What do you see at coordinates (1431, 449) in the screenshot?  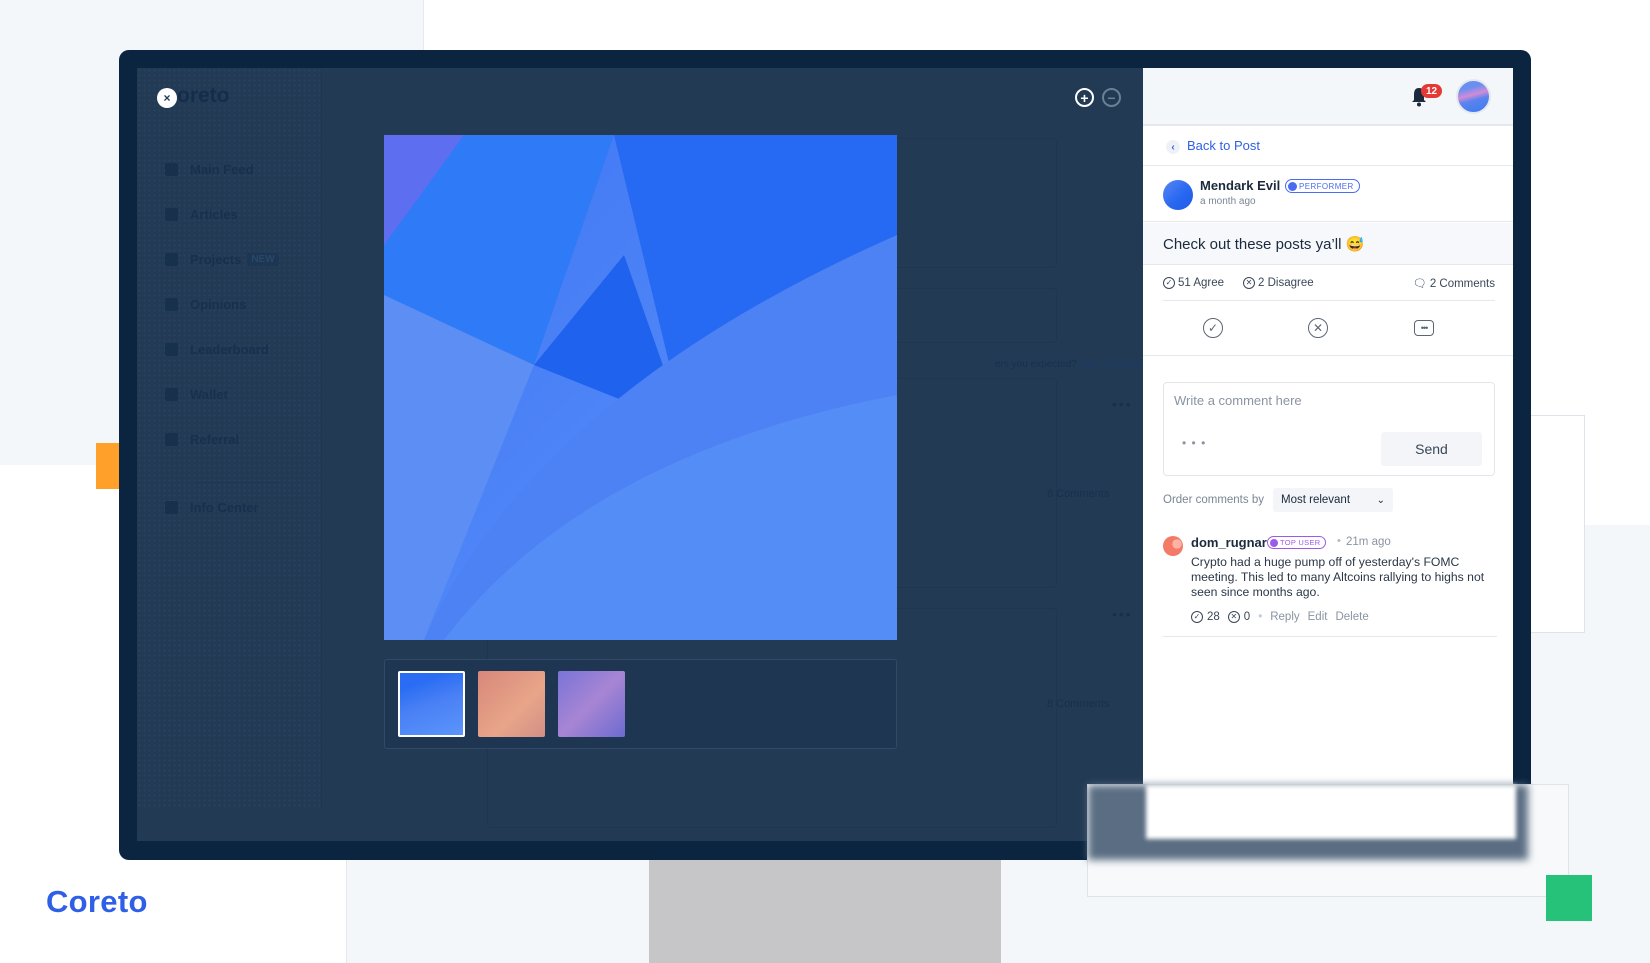 I see `send-button: Send` at bounding box center [1431, 449].